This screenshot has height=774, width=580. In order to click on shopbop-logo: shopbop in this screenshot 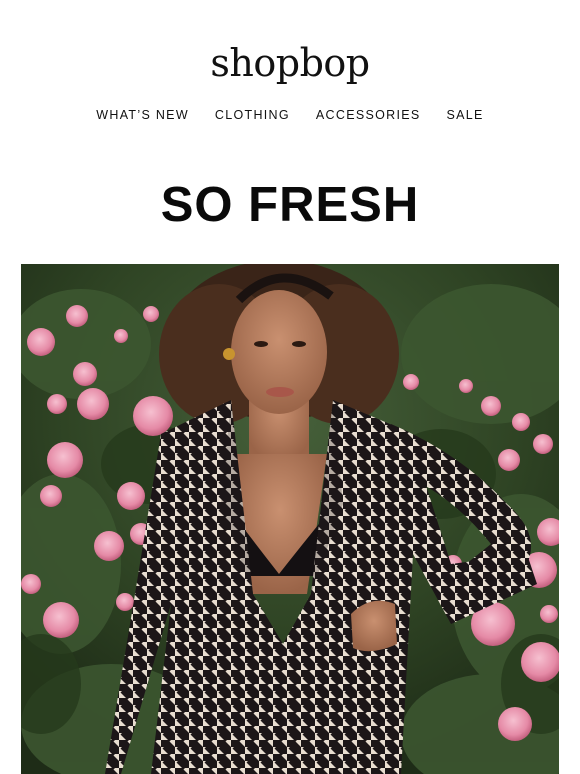, I will do `click(290, 63)`.